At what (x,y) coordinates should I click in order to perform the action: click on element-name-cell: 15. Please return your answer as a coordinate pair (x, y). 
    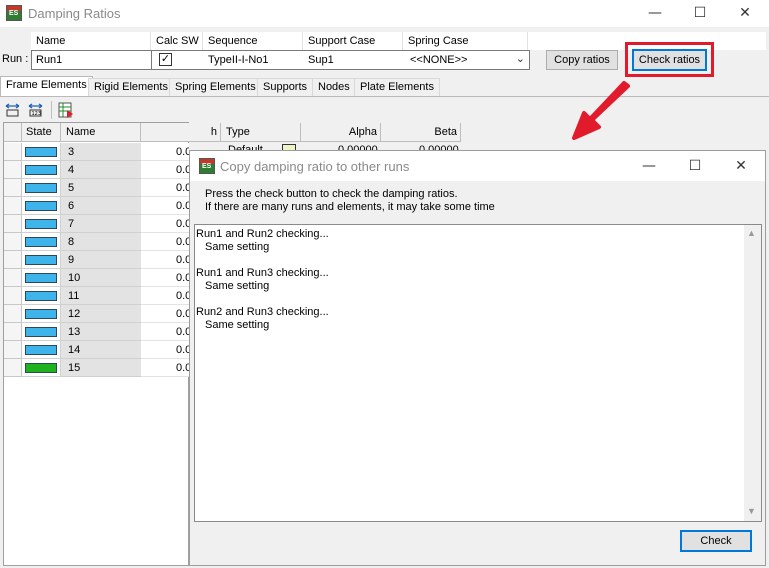
    Looking at the image, I should click on (101, 368).